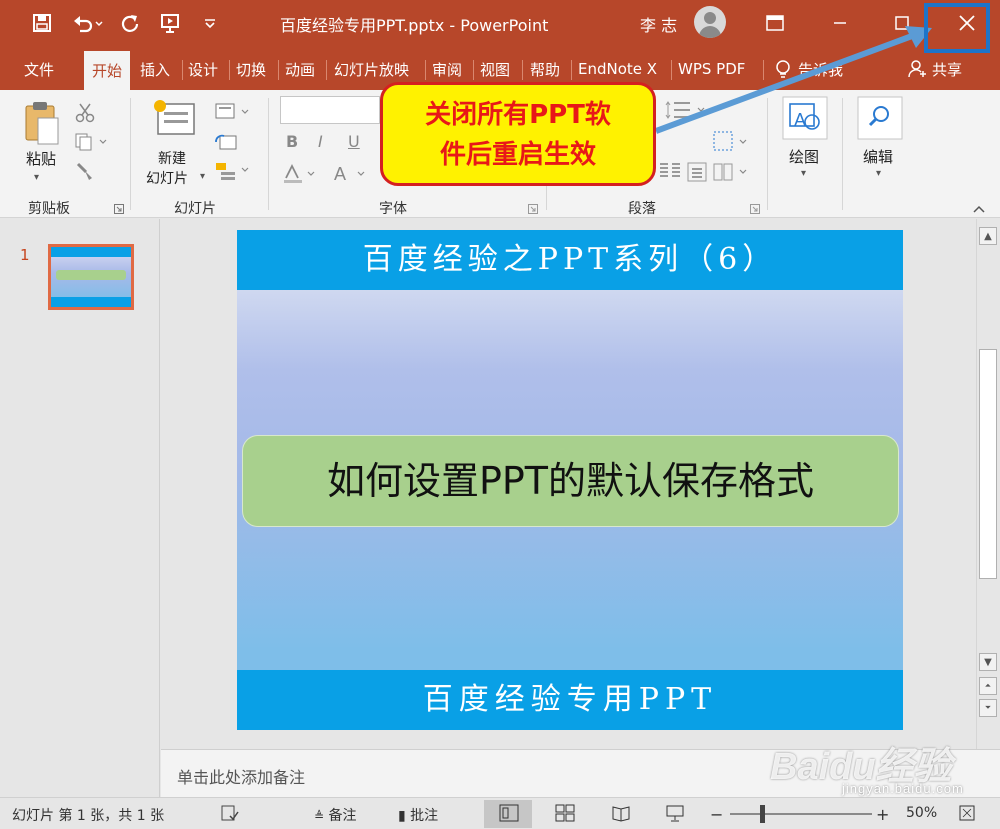 The height and width of the screenshot is (829, 1000). What do you see at coordinates (402, 816) in the screenshot?
I see `comment-icon: ▮` at bounding box center [402, 816].